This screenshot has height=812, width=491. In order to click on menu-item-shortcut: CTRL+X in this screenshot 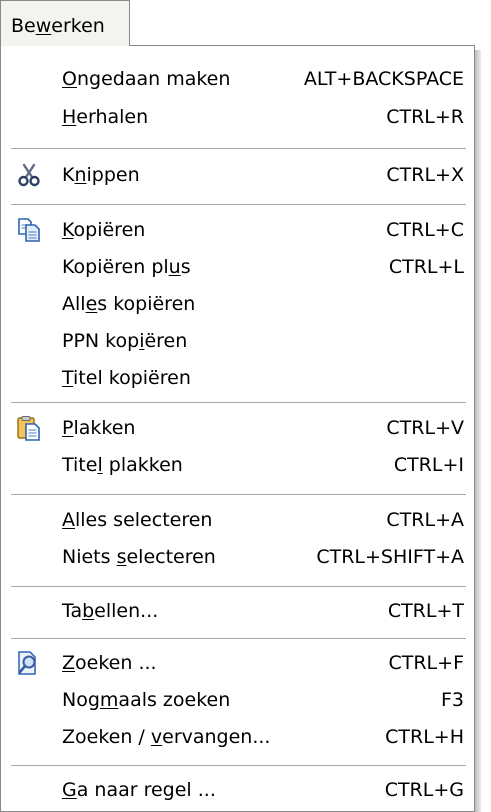, I will do `click(425, 175)`.